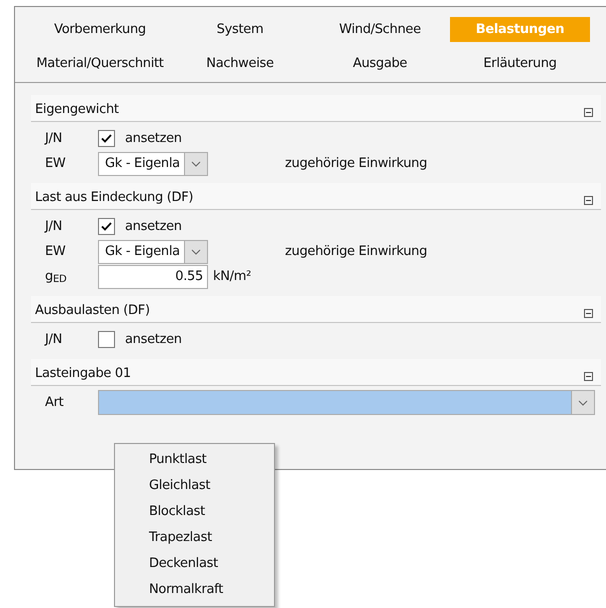 The image size is (606, 608). Describe the element at coordinates (194, 564) in the screenshot. I see `menu-item: Deckenlast` at that location.